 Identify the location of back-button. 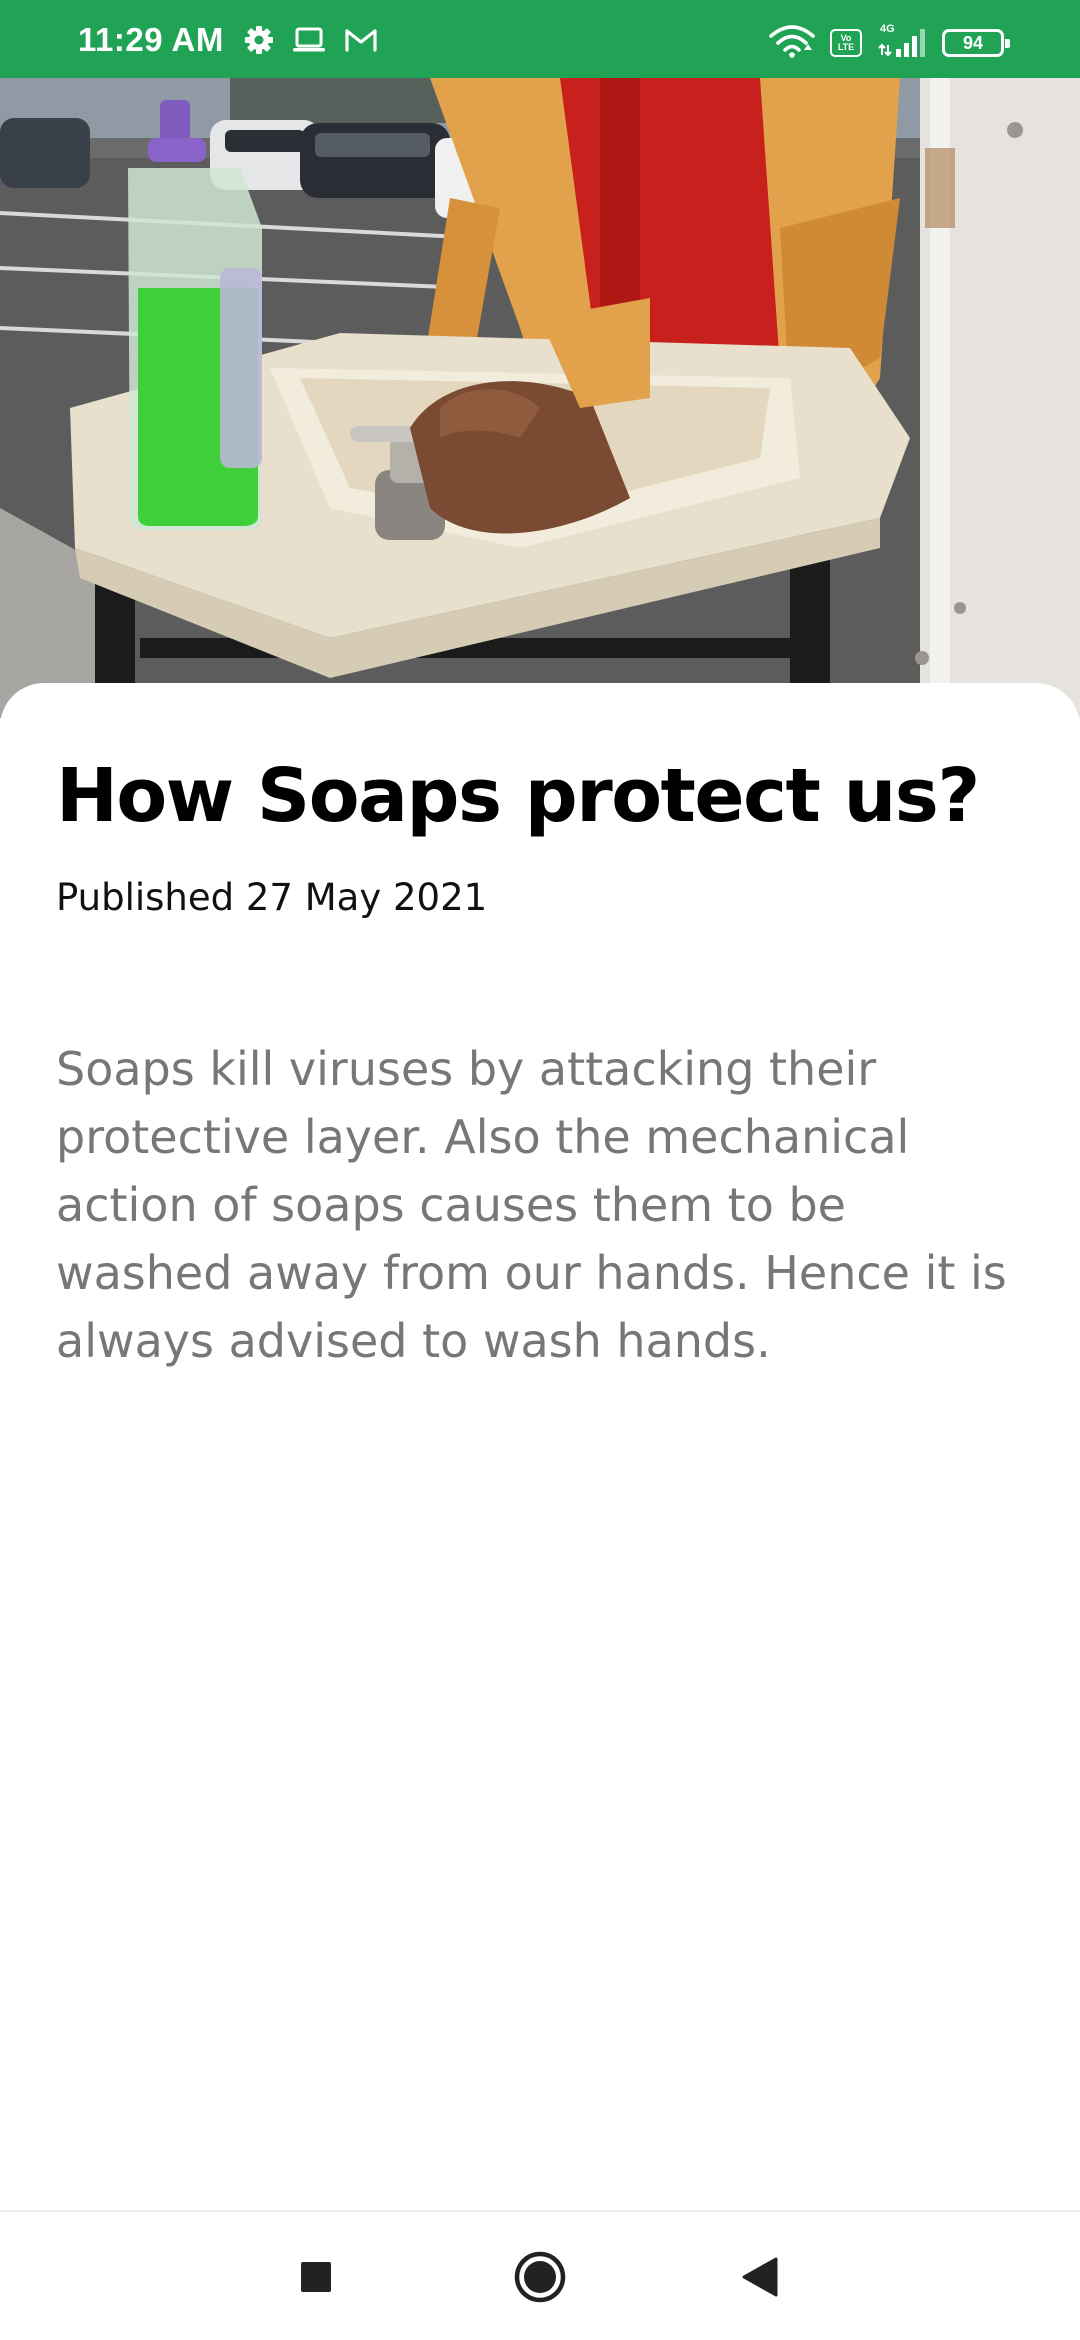
(760, 2279).